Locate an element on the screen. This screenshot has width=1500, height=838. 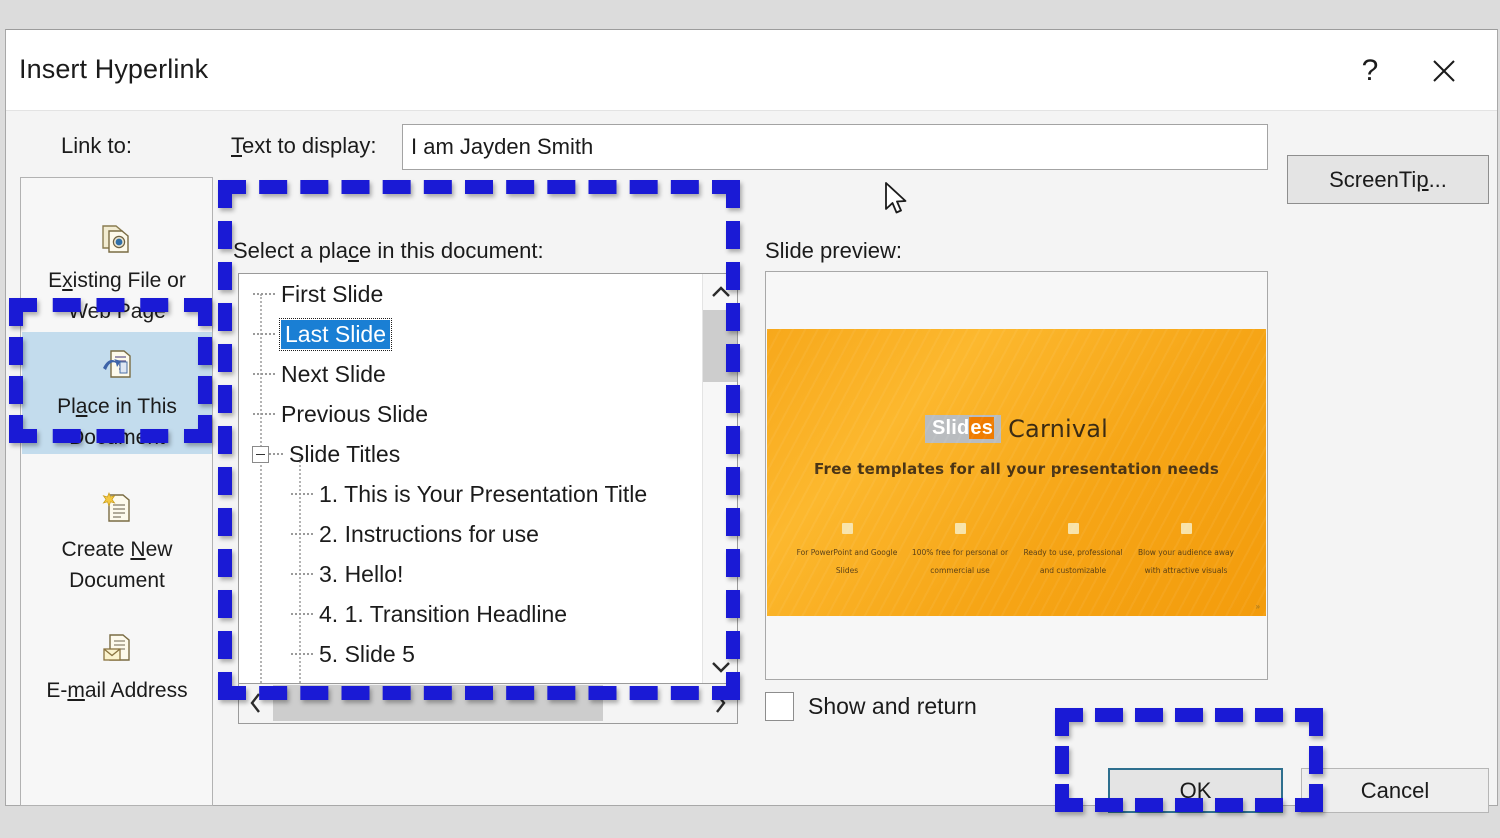
help-icon: ? is located at coordinates (1370, 70).